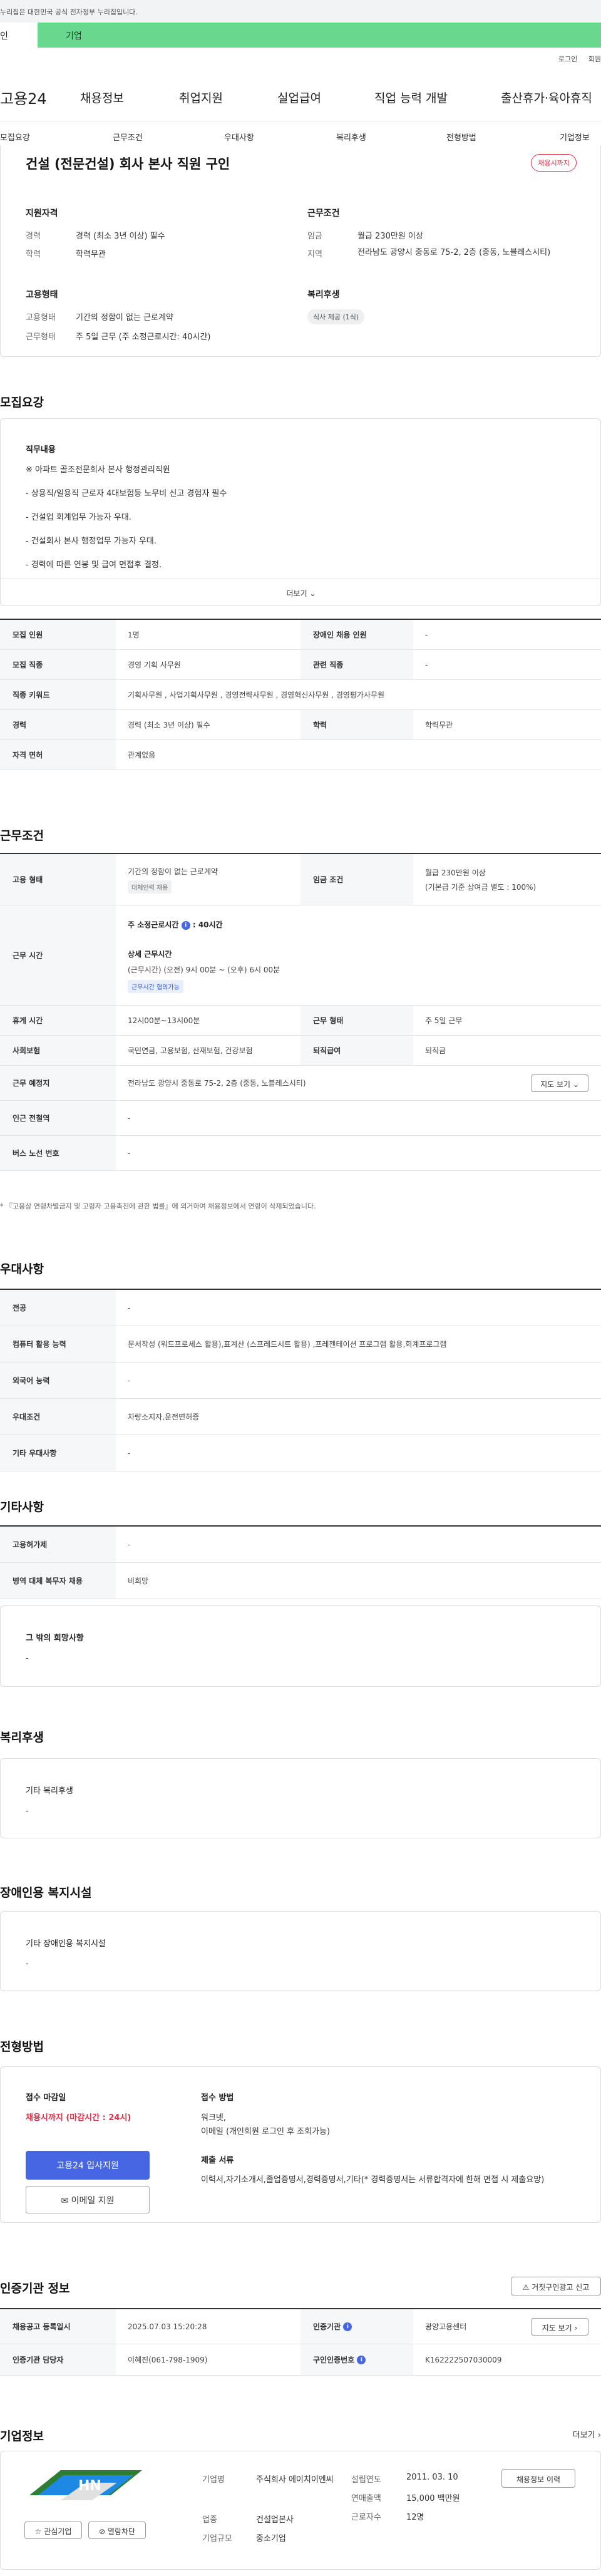  What do you see at coordinates (300, 1646) in the screenshot?
I see `wish-box: 그 밖의 희망사항 -` at bounding box center [300, 1646].